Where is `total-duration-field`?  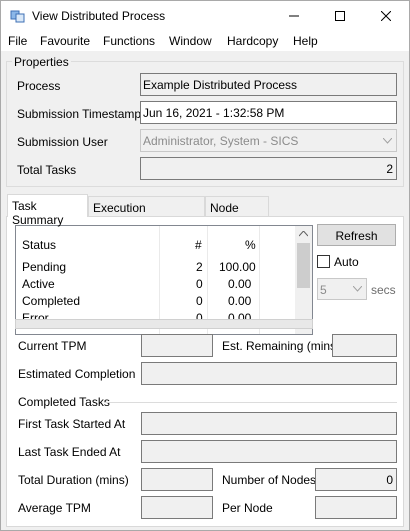
total-duration-field is located at coordinates (177, 479).